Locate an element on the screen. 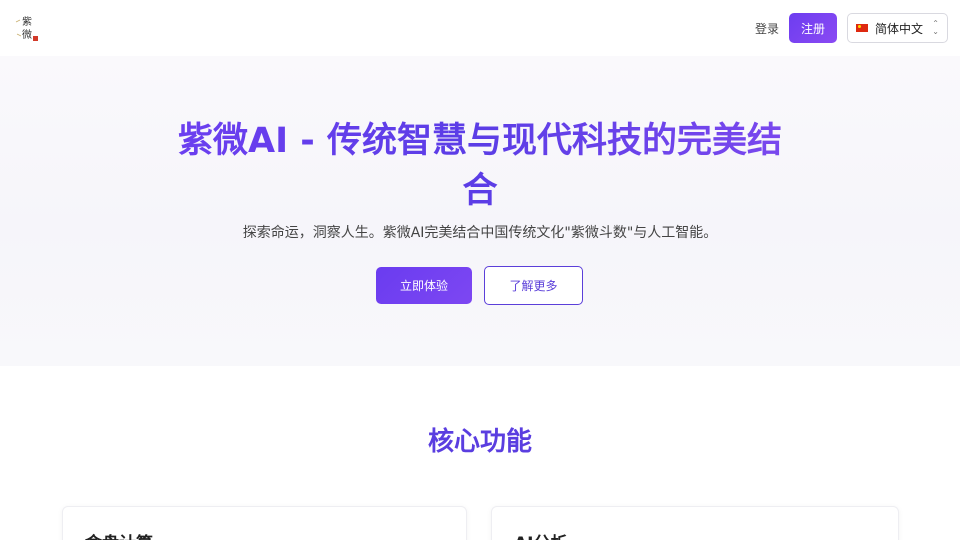  hero-title: 紫微AI - 传统智慧与现代科技的完美结合 is located at coordinates (480, 166).